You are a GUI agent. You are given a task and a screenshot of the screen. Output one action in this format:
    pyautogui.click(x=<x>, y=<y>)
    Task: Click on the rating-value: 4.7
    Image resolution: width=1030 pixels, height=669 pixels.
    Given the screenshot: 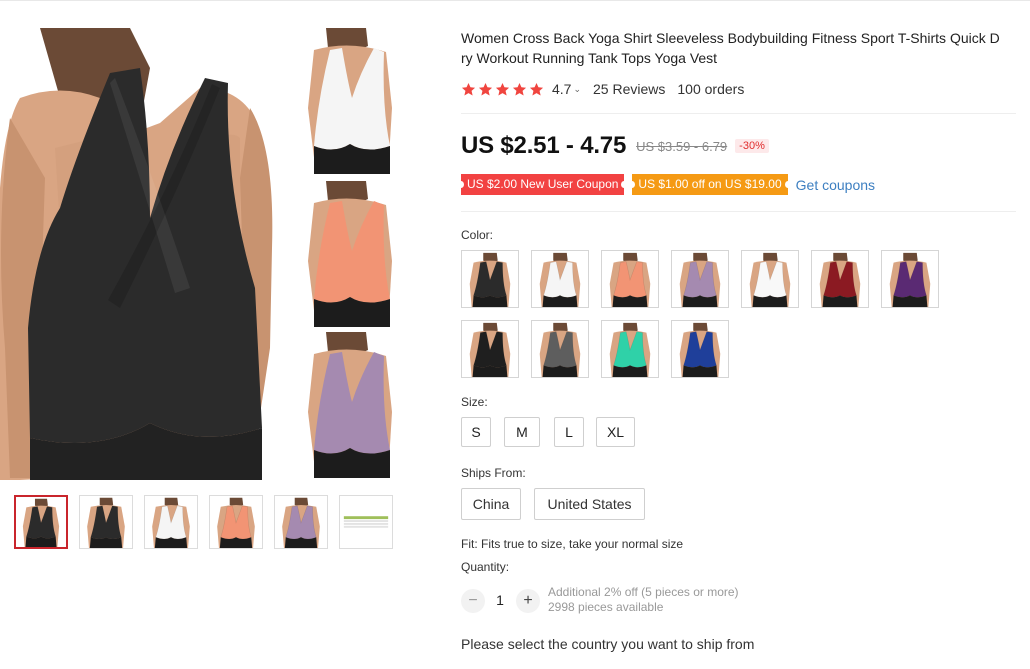 What is the action you would take?
    pyautogui.click(x=561, y=89)
    